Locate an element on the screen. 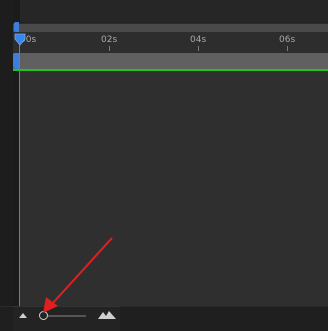 Image resolution: width=328 pixels, height=331 pixels. playhead-line is located at coordinates (19, 173).